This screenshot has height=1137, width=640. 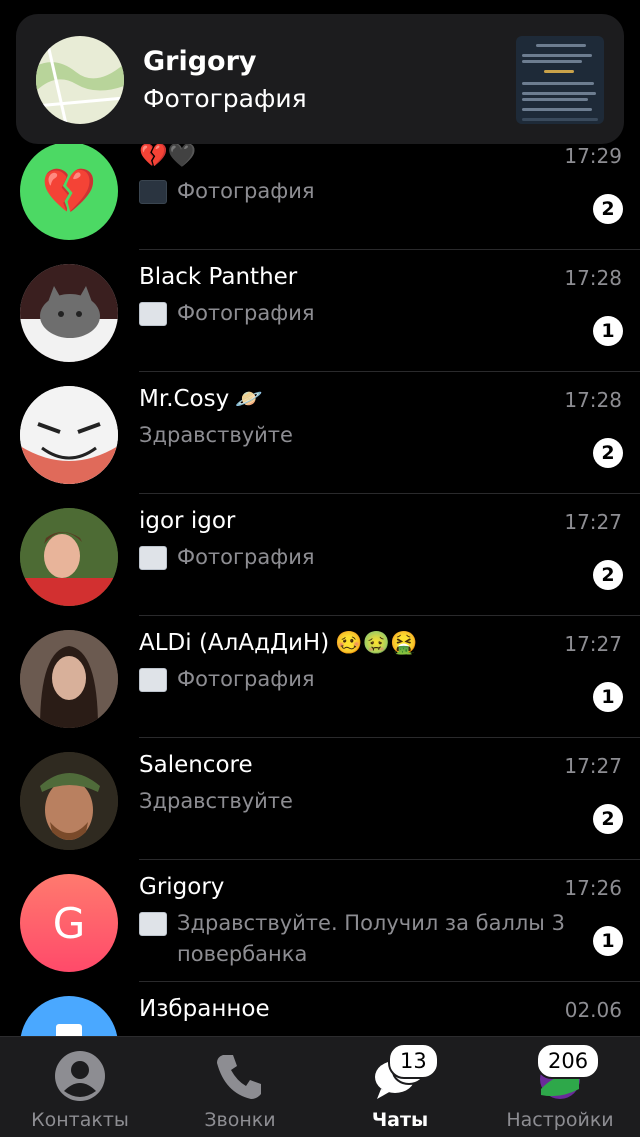 What do you see at coordinates (182, 887) in the screenshot?
I see `chat-name: Grigory` at bounding box center [182, 887].